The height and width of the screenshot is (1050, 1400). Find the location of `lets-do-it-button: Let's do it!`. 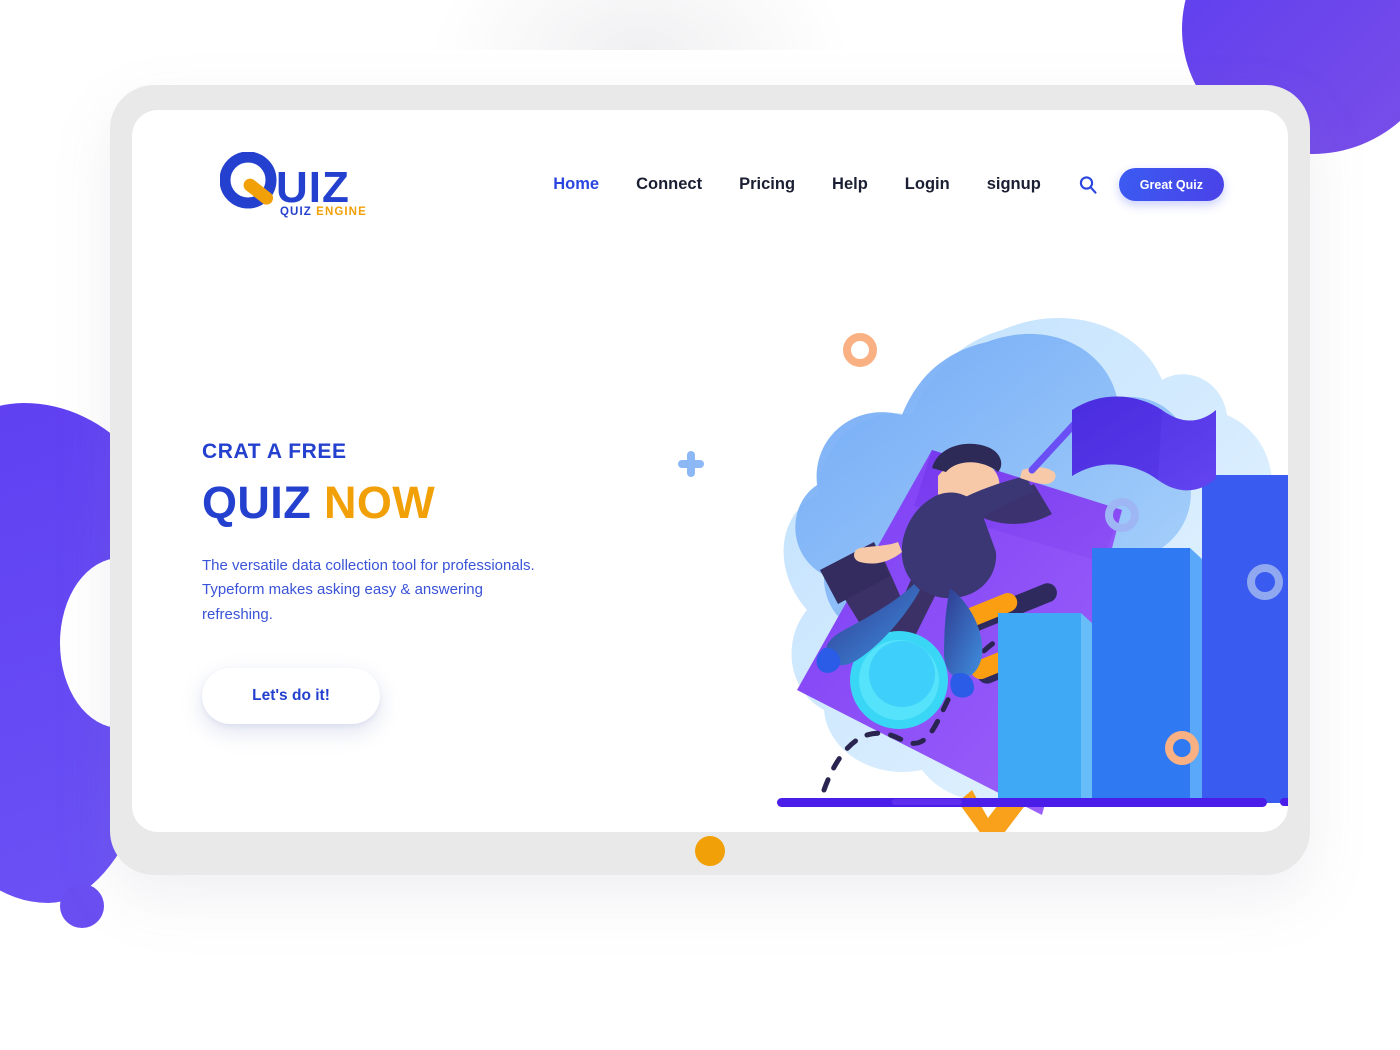

lets-do-it-button: Let's do it! is located at coordinates (291, 695).